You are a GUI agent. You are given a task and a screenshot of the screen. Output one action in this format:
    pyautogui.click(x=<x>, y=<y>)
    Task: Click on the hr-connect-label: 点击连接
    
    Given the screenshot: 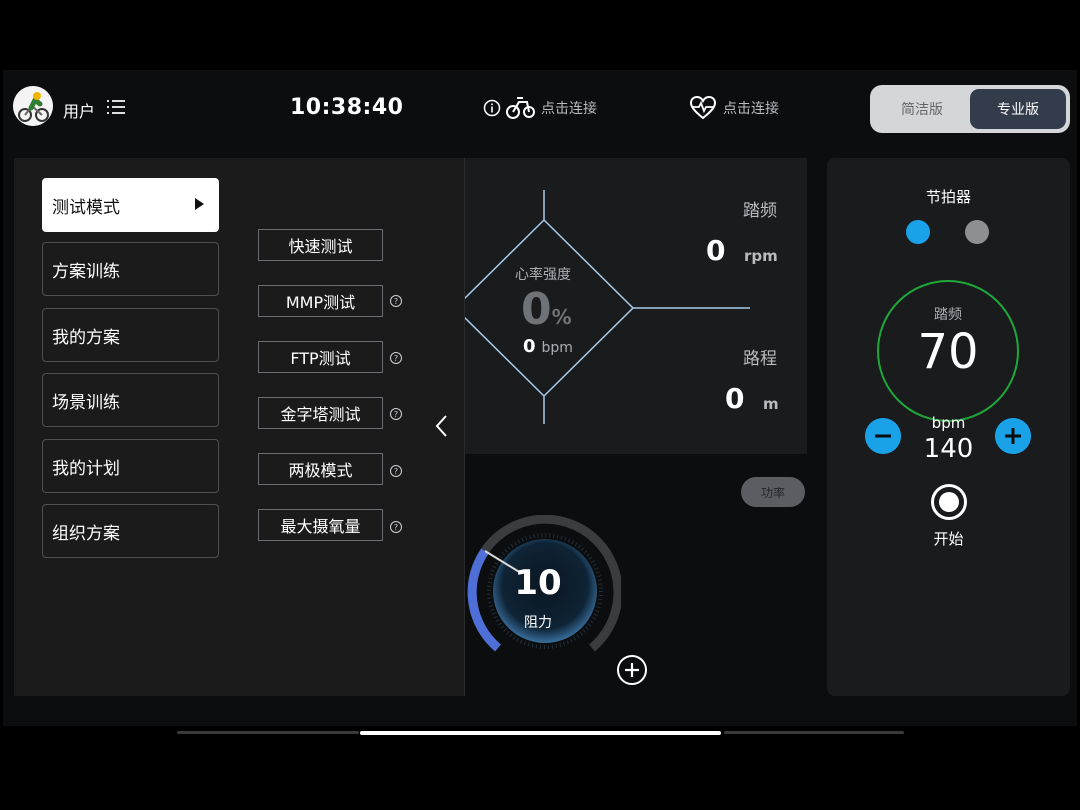 What is the action you would take?
    pyautogui.click(x=751, y=108)
    